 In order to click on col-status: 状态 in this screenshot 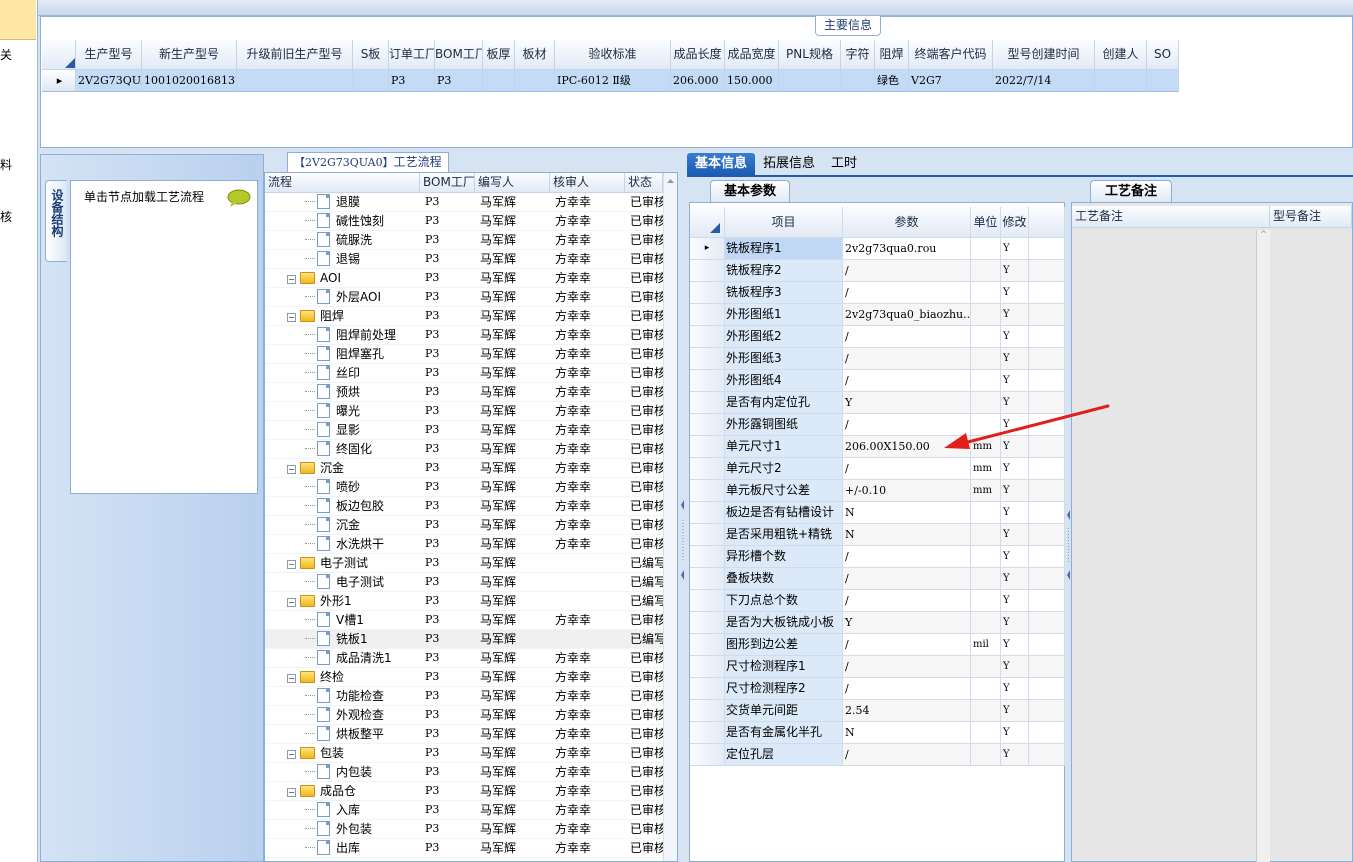, I will do `click(644, 183)`.